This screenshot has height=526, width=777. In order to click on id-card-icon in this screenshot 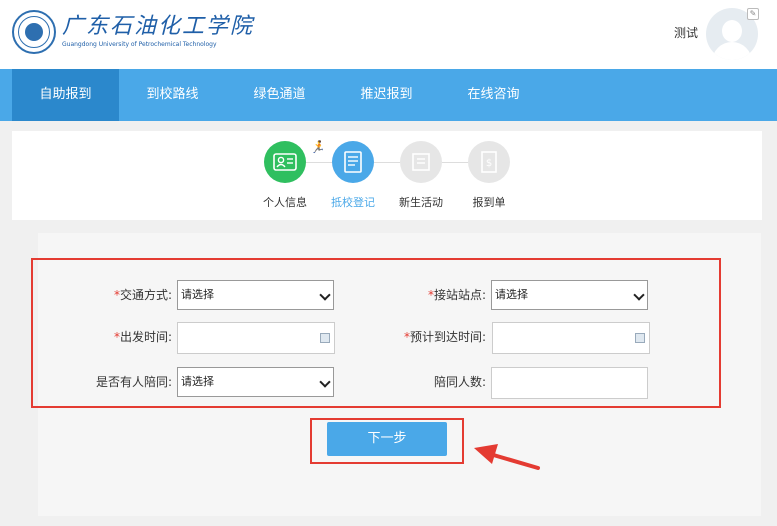, I will do `click(285, 162)`.